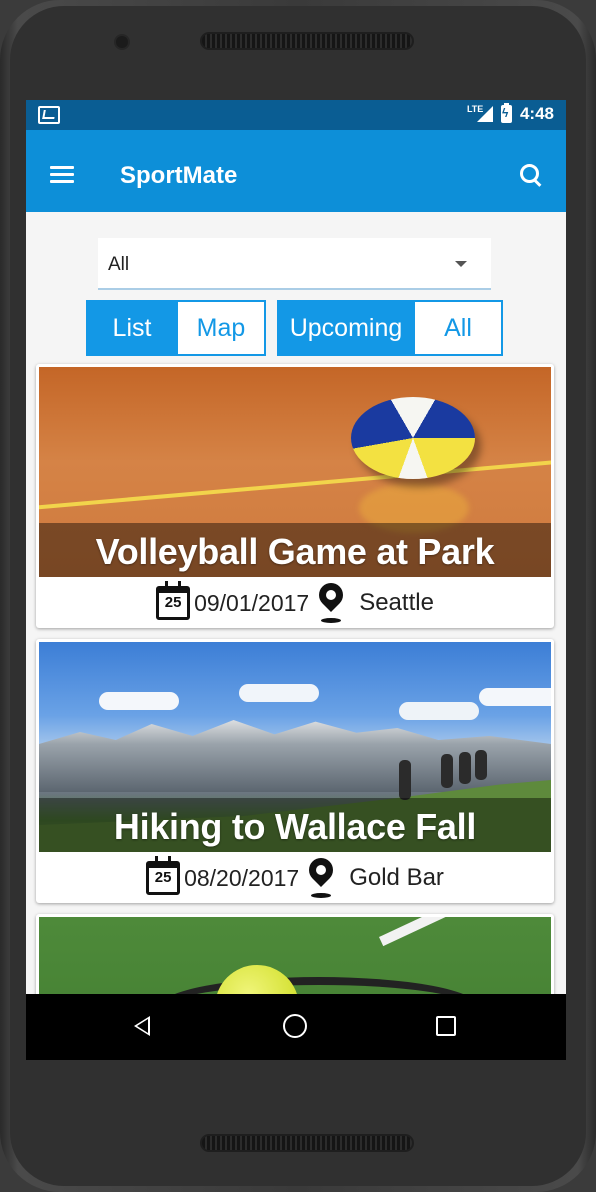  I want to click on event-location: Seattle, so click(396, 602).